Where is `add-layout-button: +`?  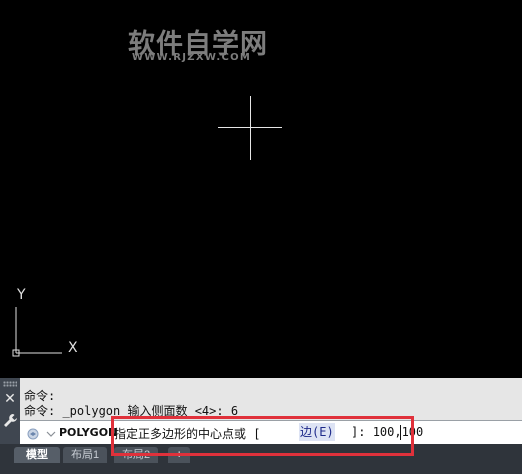
add-layout-button: + is located at coordinates (179, 455).